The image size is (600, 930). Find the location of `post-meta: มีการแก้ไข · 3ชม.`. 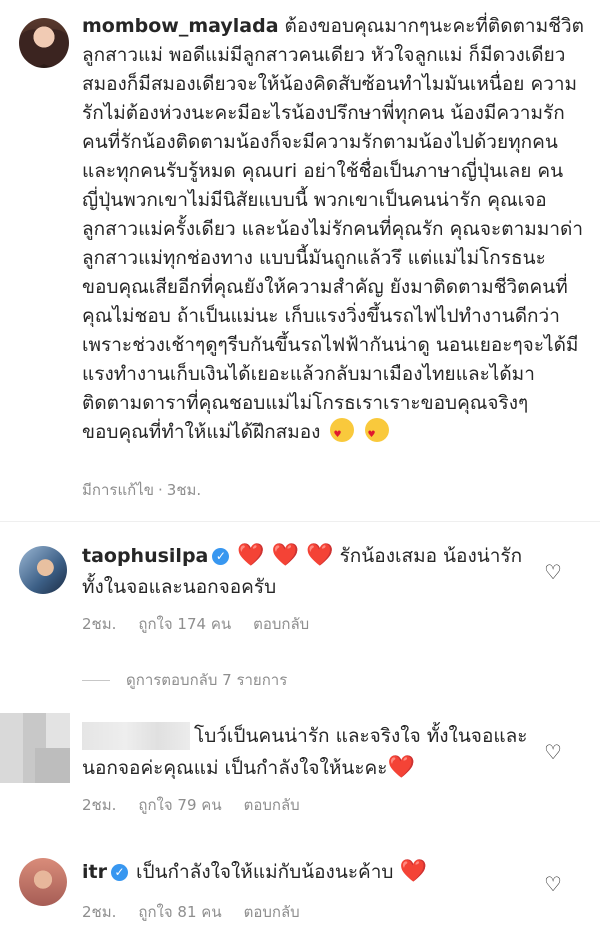

post-meta: มีการแก้ไข · 3ชม. is located at coordinates (142, 490).